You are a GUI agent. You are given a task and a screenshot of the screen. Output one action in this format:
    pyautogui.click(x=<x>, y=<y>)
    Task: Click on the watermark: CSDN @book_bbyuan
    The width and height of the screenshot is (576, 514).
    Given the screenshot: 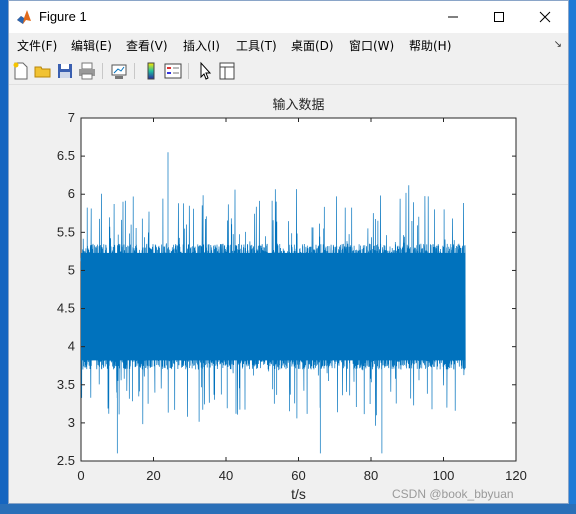 What is the action you would take?
    pyautogui.click(x=453, y=494)
    